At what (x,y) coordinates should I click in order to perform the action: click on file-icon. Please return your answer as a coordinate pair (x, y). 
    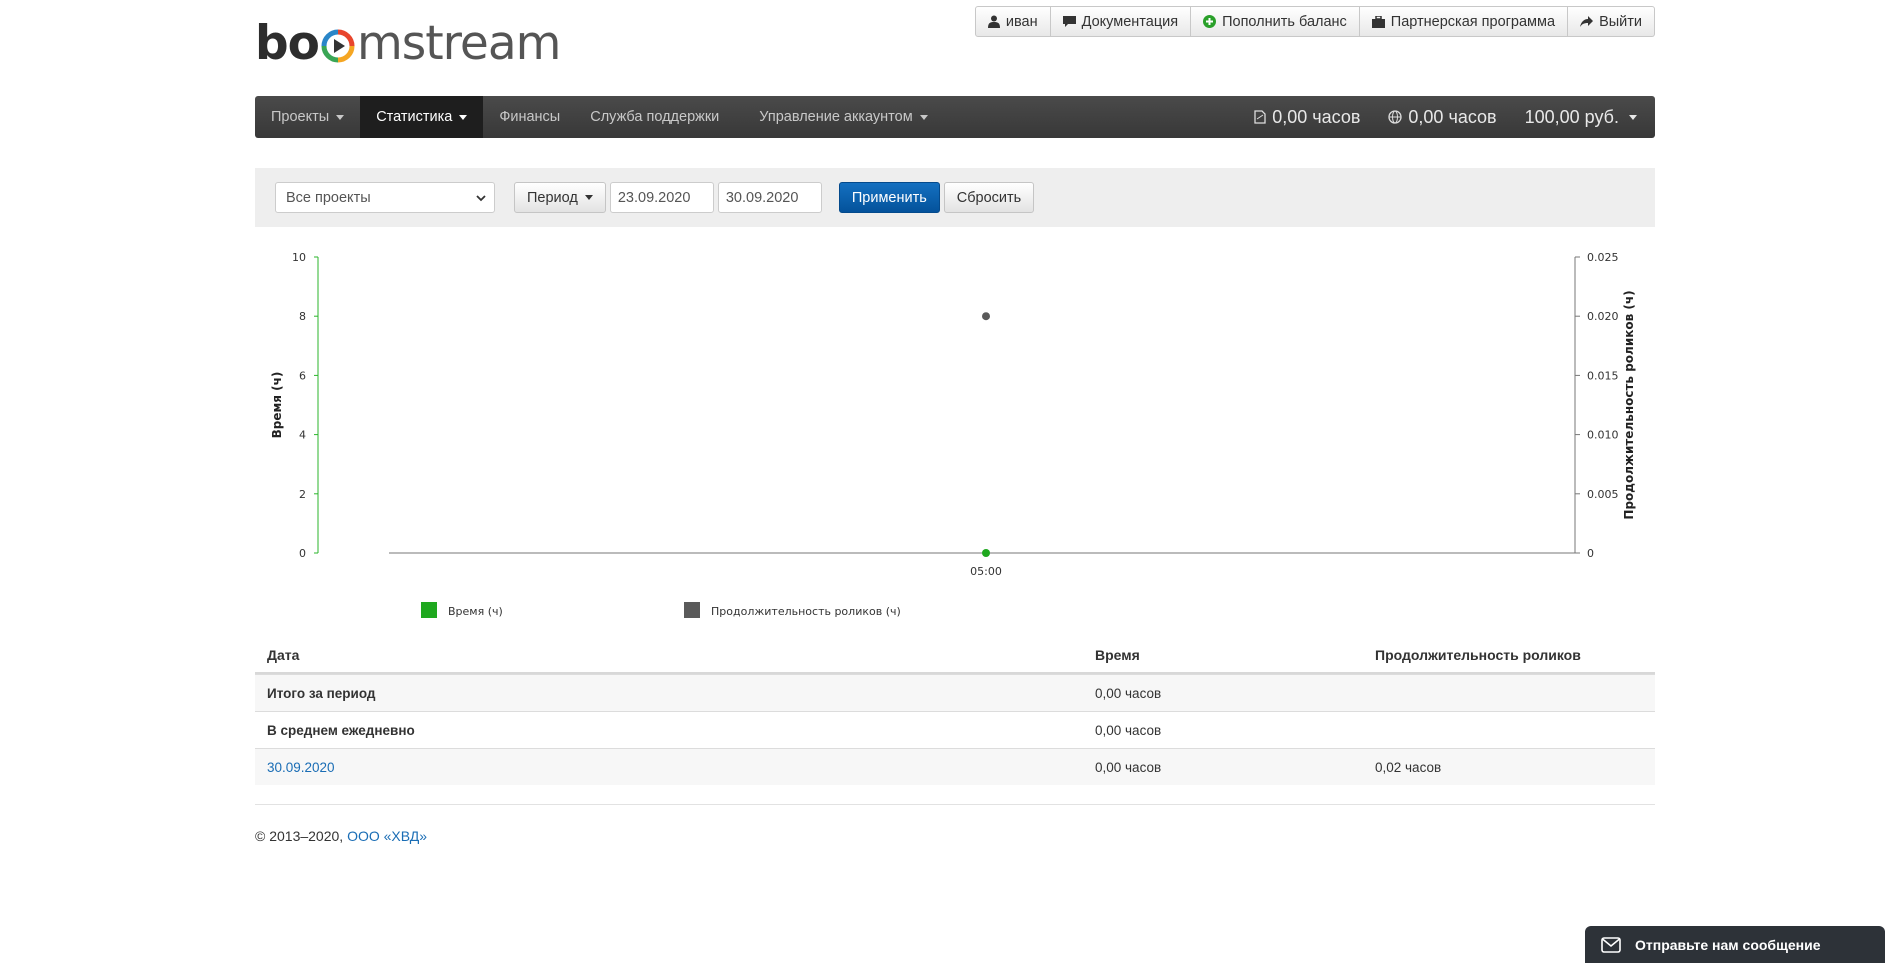
    Looking at the image, I should click on (1260, 117).